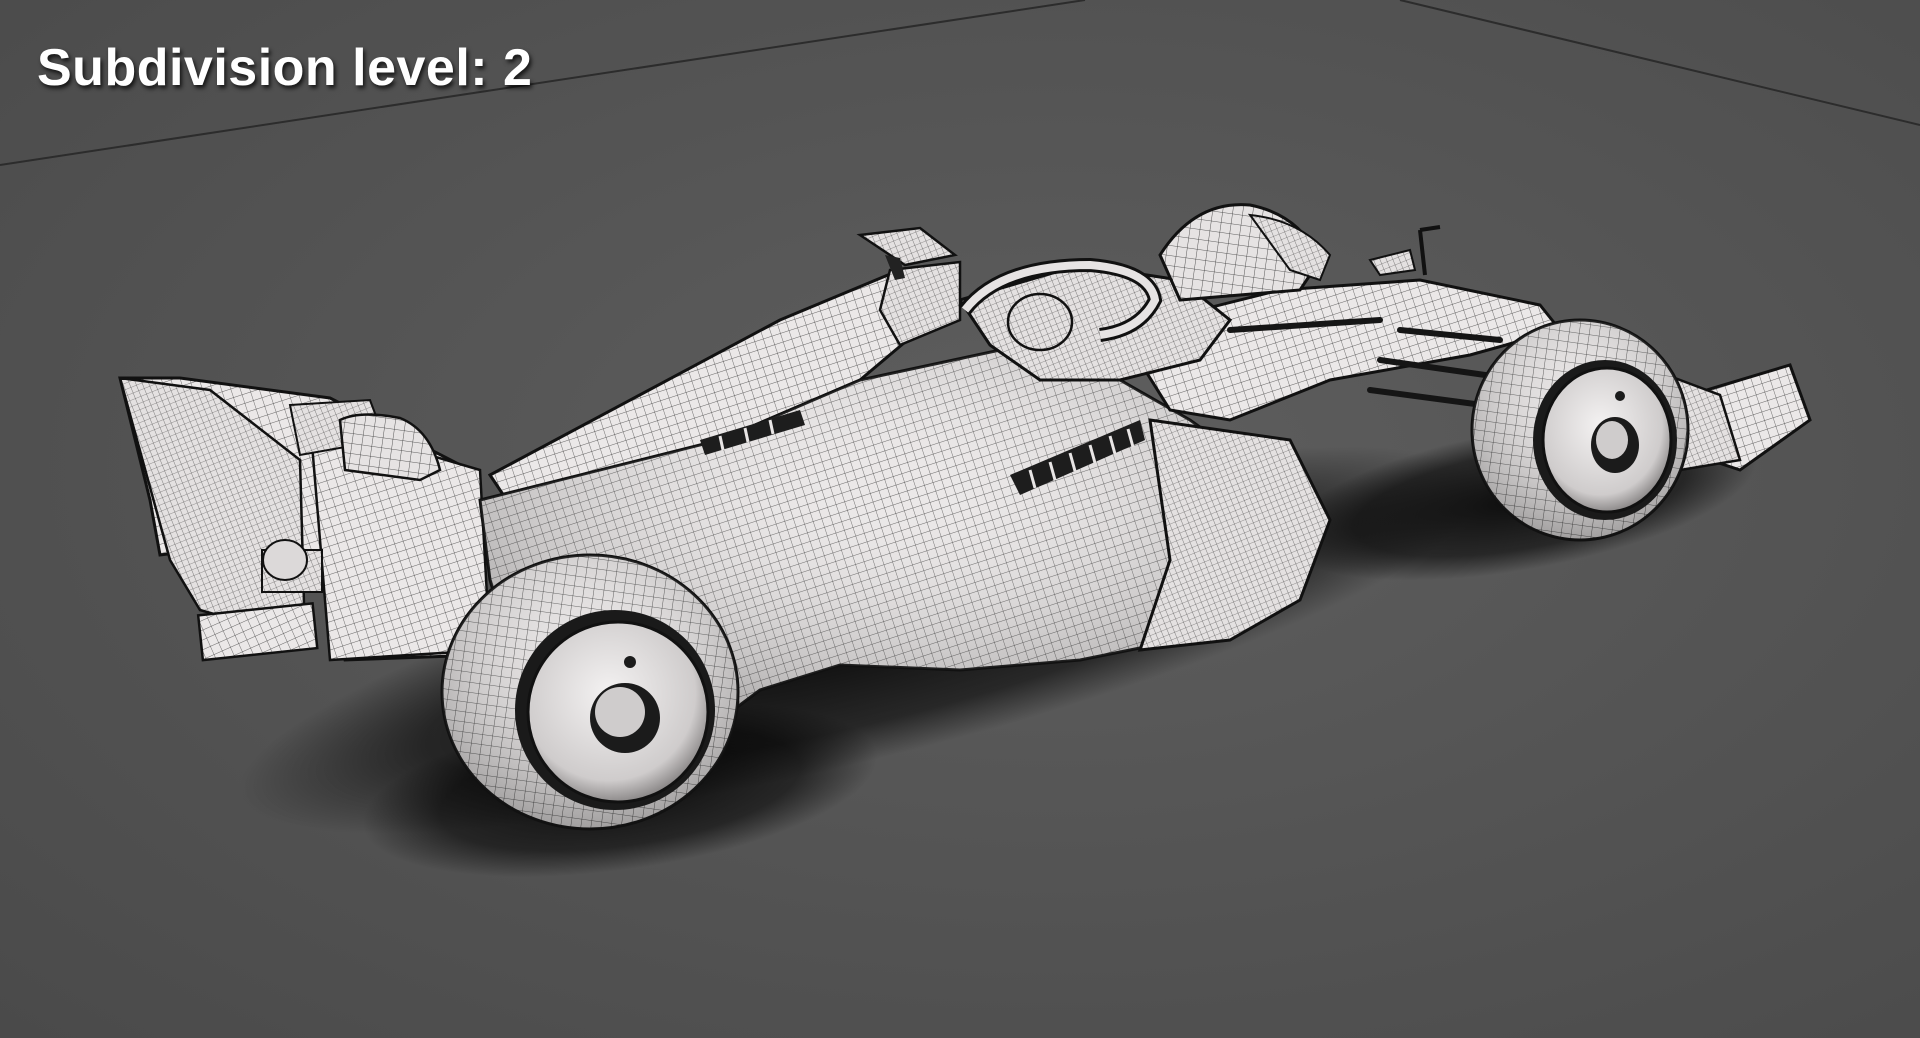 This screenshot has height=1038, width=1920. Describe the element at coordinates (305, 519) in the screenshot. I see `rear-wing` at that location.